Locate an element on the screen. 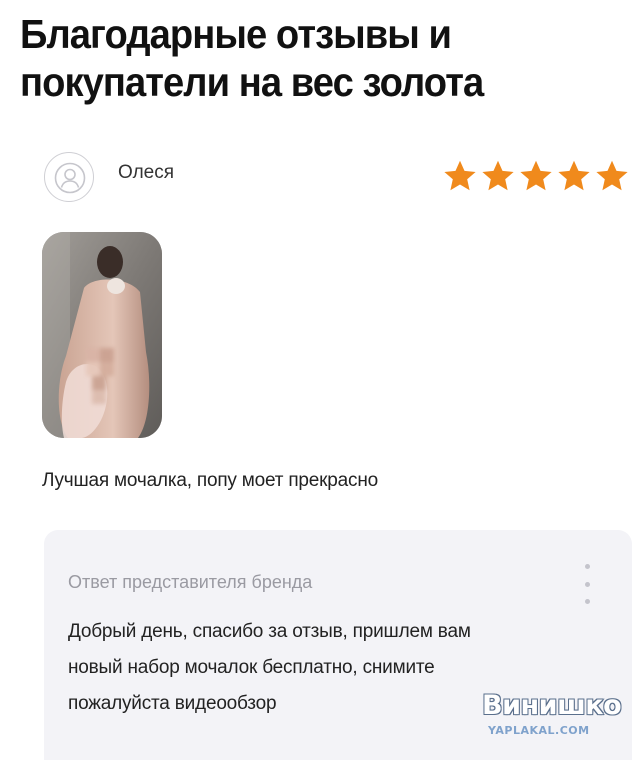  watermark-sub-text: YAPLAKAL.COM is located at coordinates (539, 730).